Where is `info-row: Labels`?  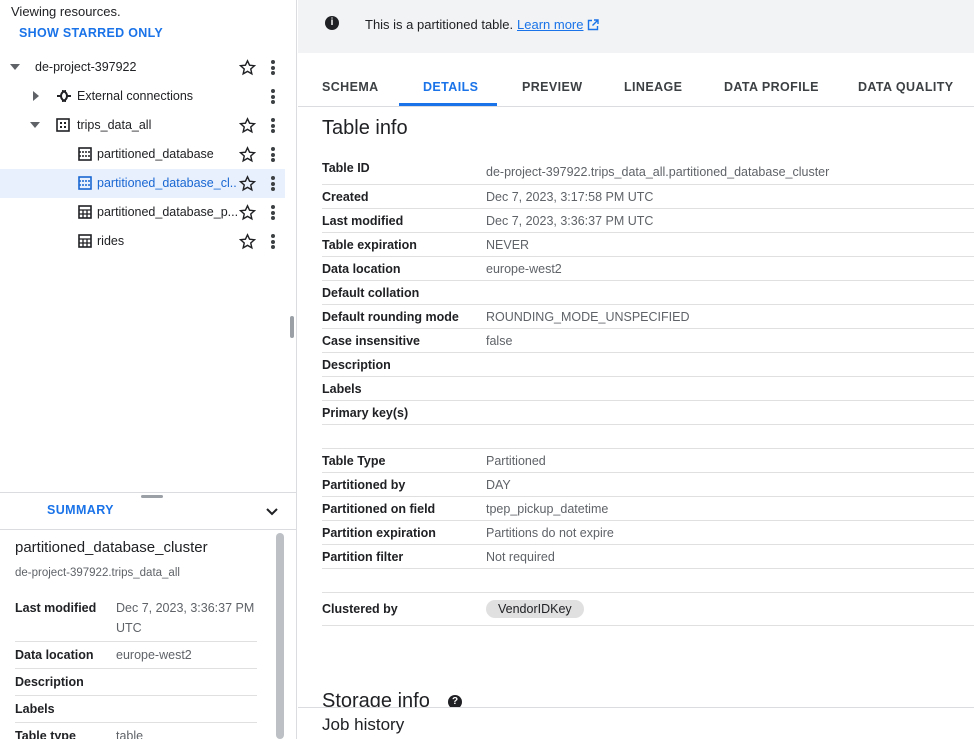
info-row: Labels is located at coordinates (648, 389).